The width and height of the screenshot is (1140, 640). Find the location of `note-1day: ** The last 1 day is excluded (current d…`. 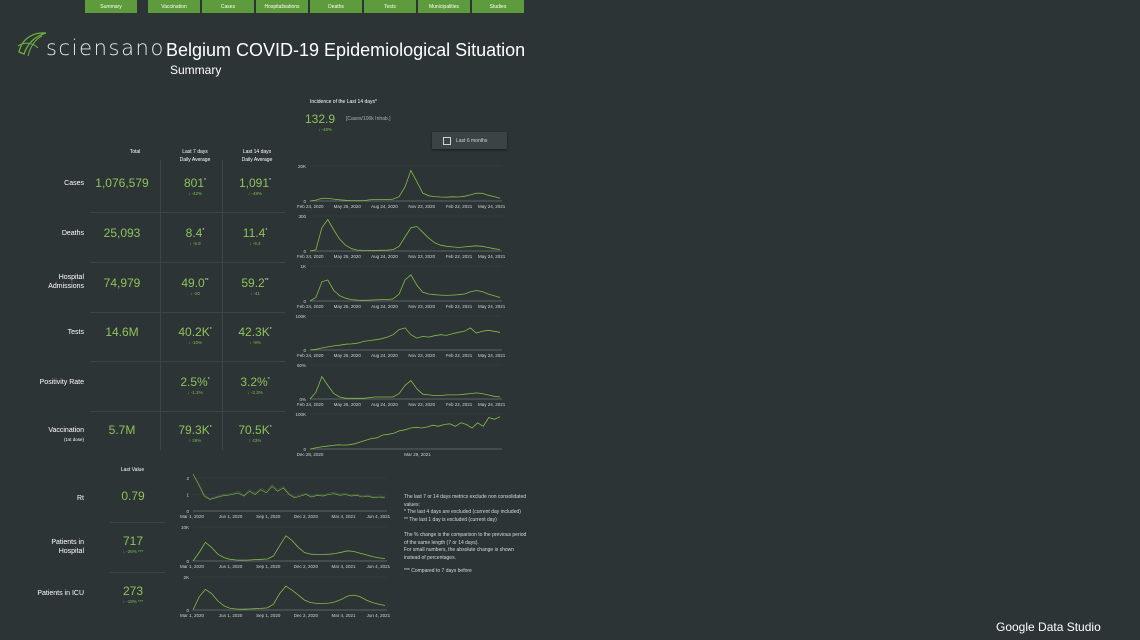

note-1day: ** The last 1 day is excluded (current d… is located at coordinates (450, 519).